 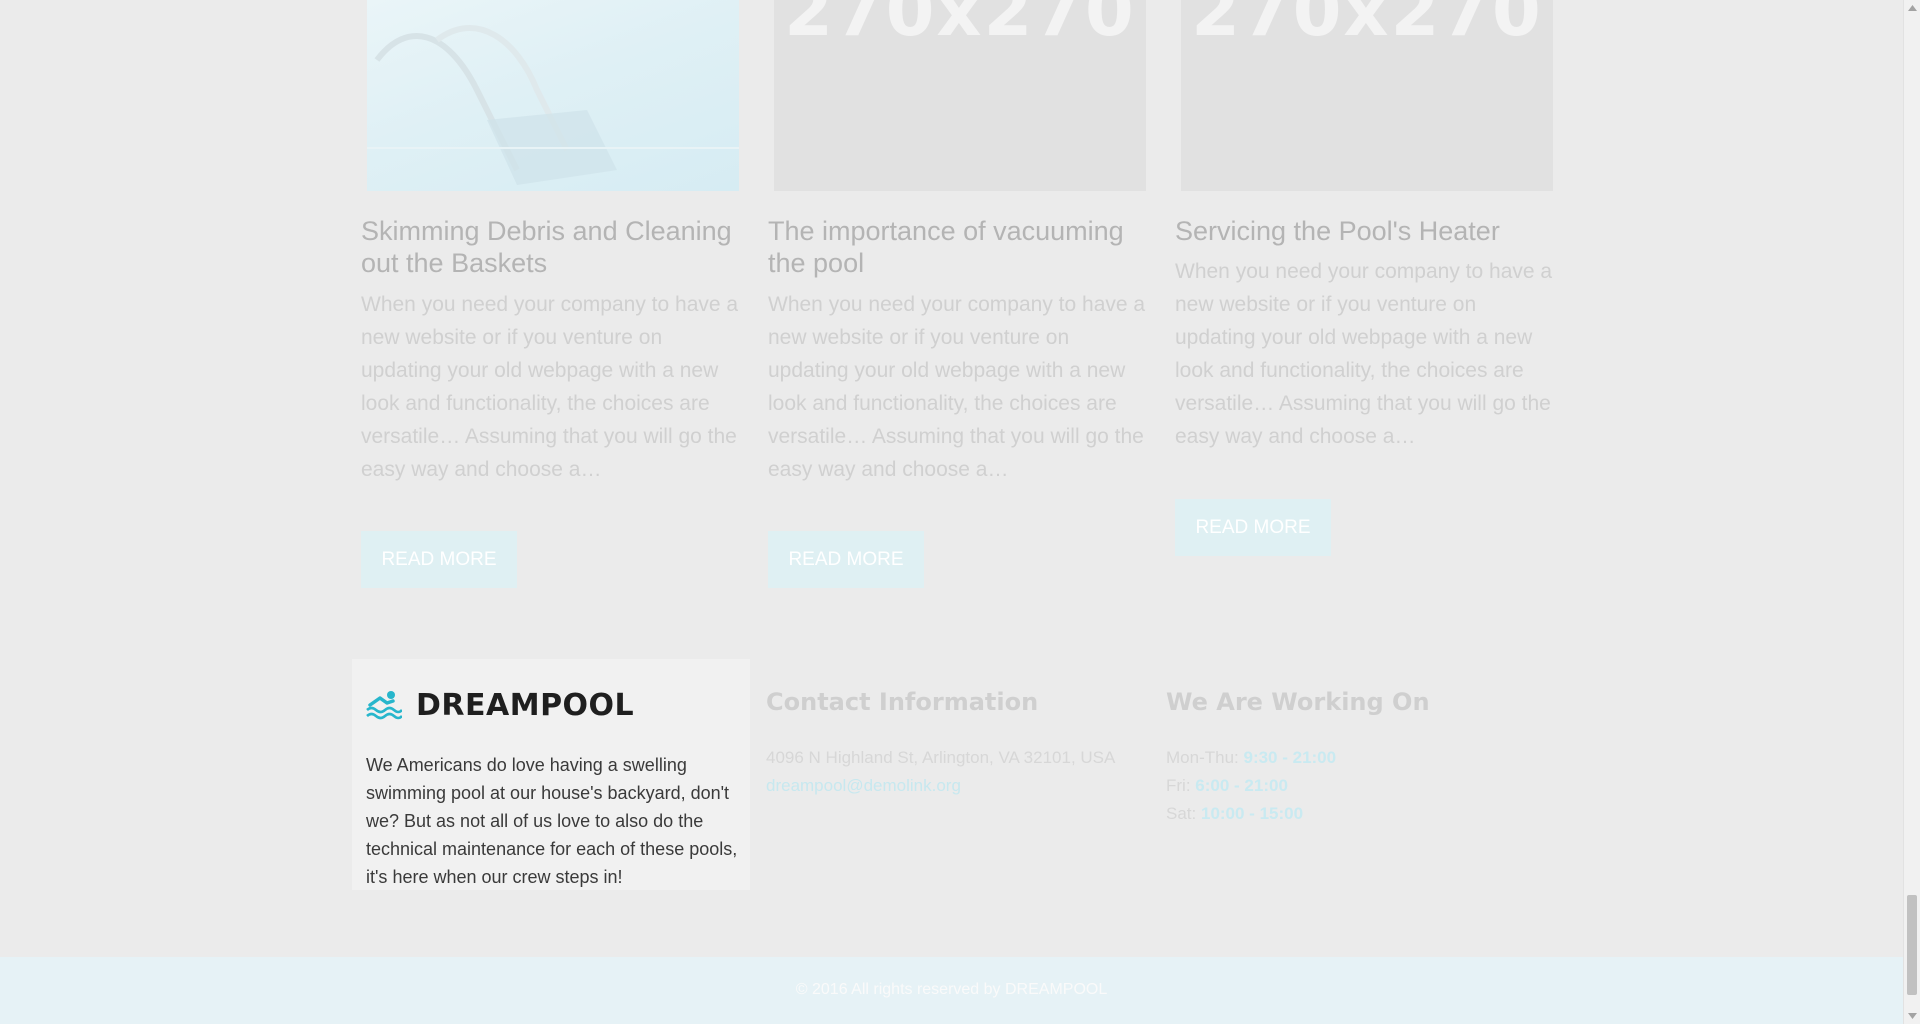 I want to click on hours-time: 10:00 - 15:00, so click(x=1252, y=813).